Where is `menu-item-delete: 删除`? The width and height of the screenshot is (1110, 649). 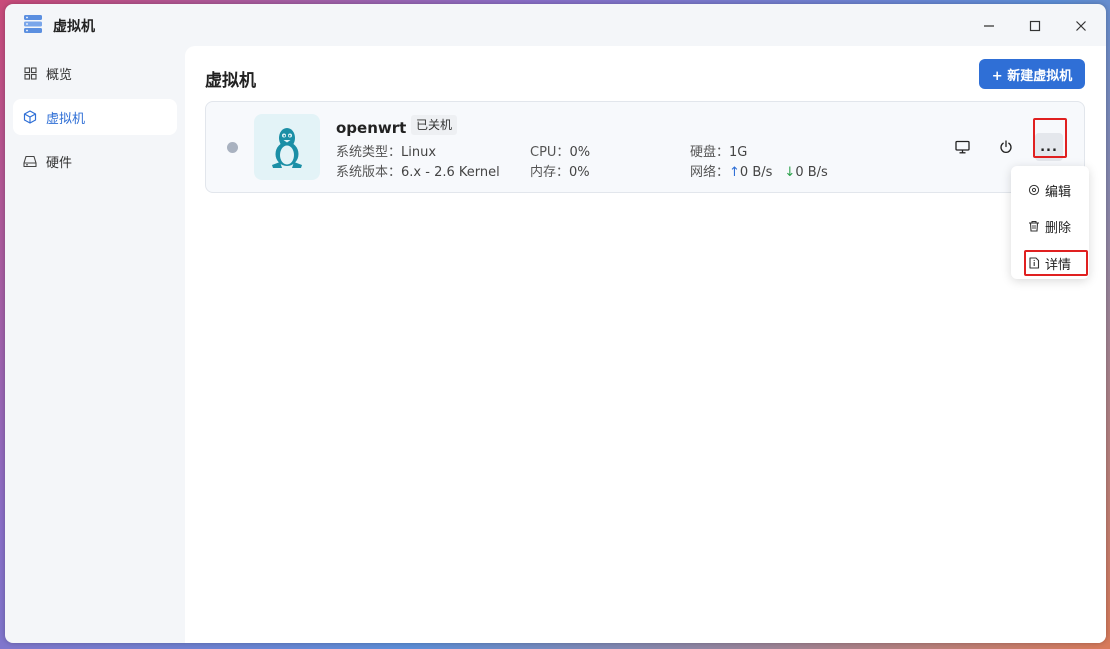 menu-item-delete: 删除 is located at coordinates (1050, 226).